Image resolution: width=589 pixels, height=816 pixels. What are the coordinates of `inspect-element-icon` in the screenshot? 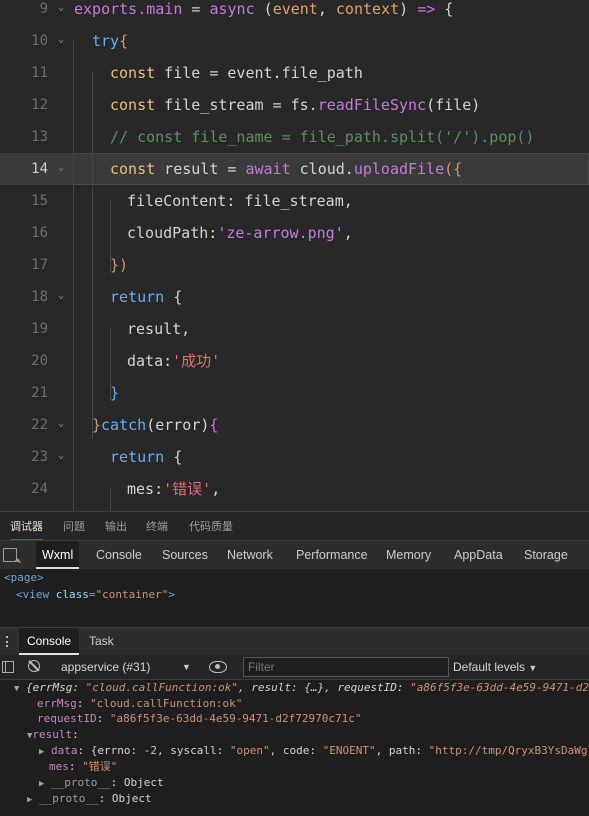 It's located at (10, 555).